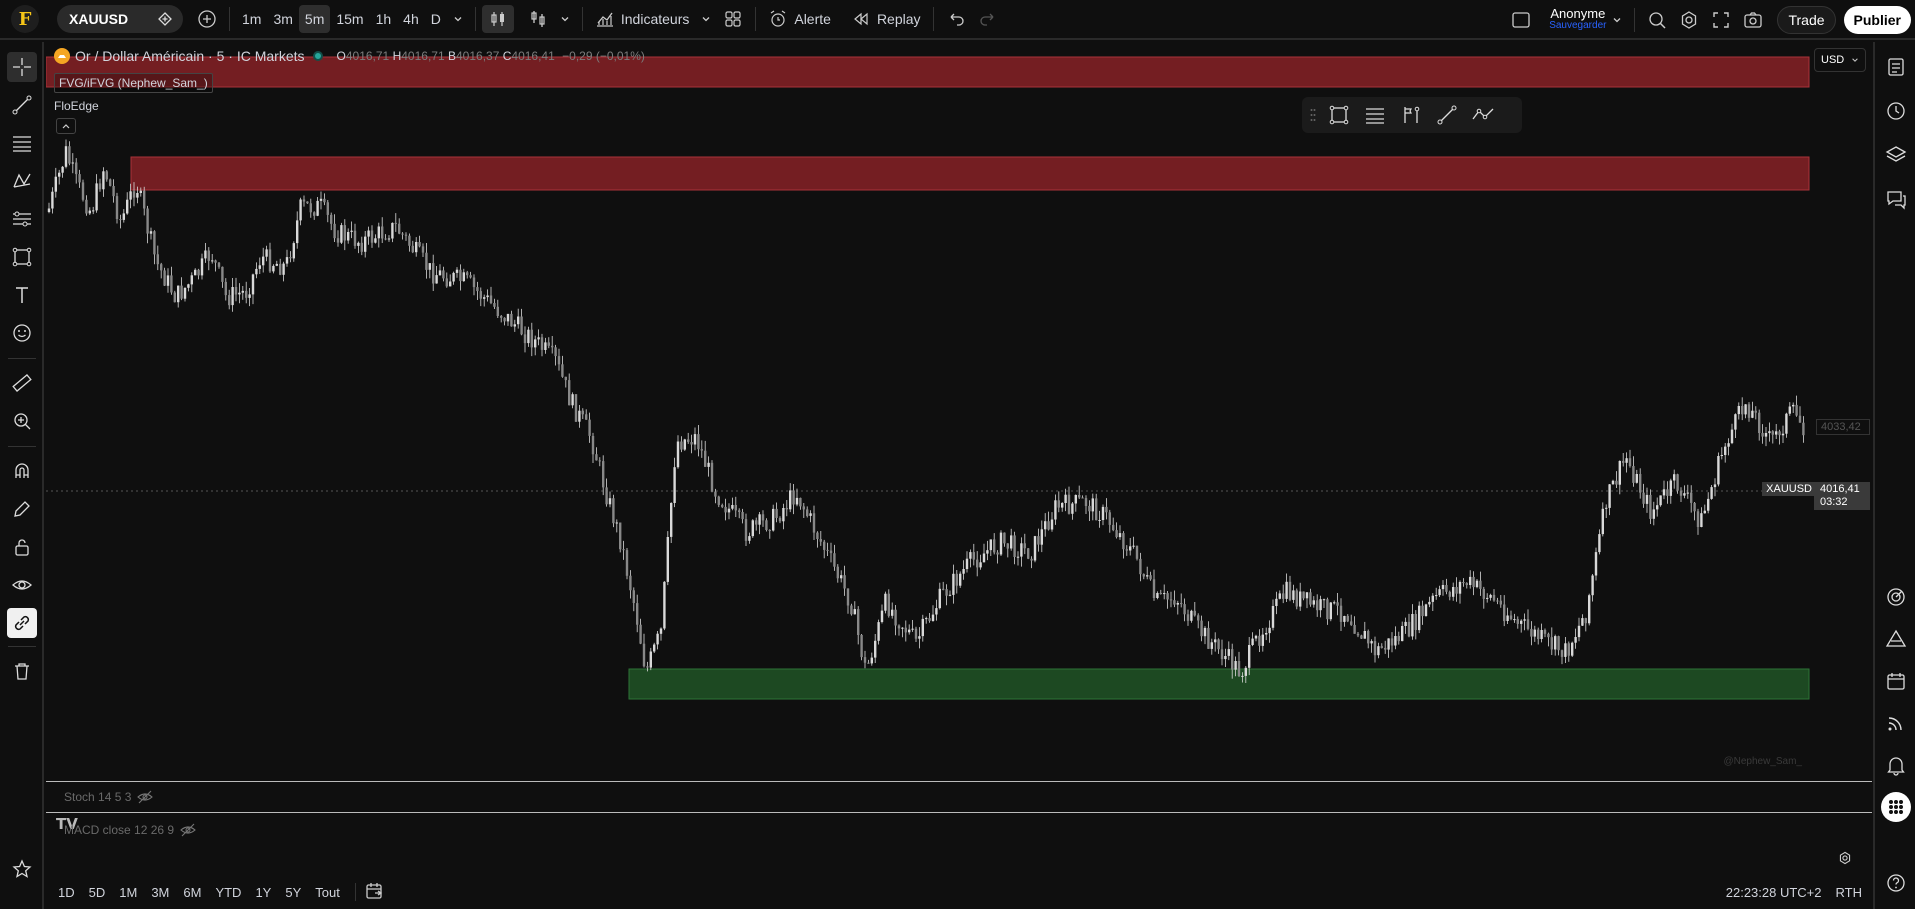 The image size is (1915, 909). I want to click on shape-tool, so click(22, 257).